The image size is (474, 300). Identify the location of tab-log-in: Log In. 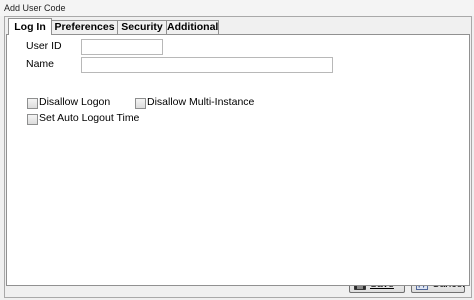
(30, 26).